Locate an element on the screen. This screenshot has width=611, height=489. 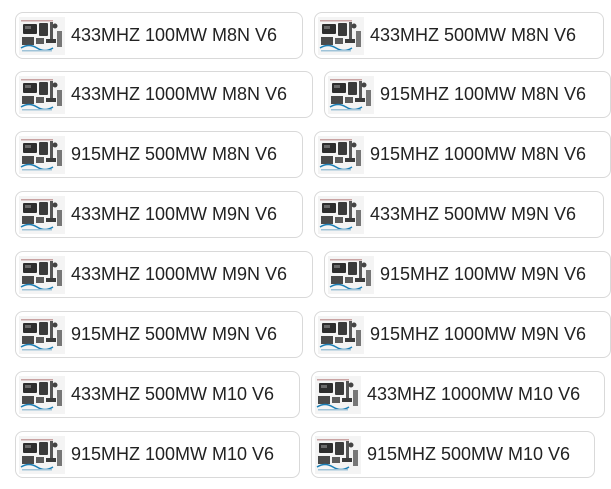
variant-option-3: 433MHZ 1000MW M8N V6 is located at coordinates (164, 94).